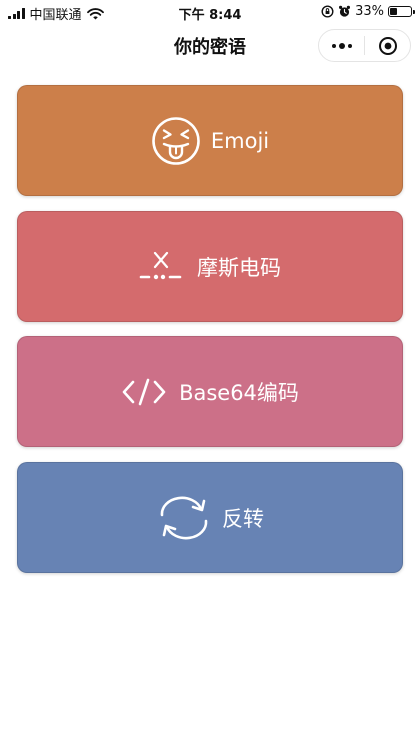 The image size is (420, 747). What do you see at coordinates (327, 11) in the screenshot?
I see `rotation-lock-icon` at bounding box center [327, 11].